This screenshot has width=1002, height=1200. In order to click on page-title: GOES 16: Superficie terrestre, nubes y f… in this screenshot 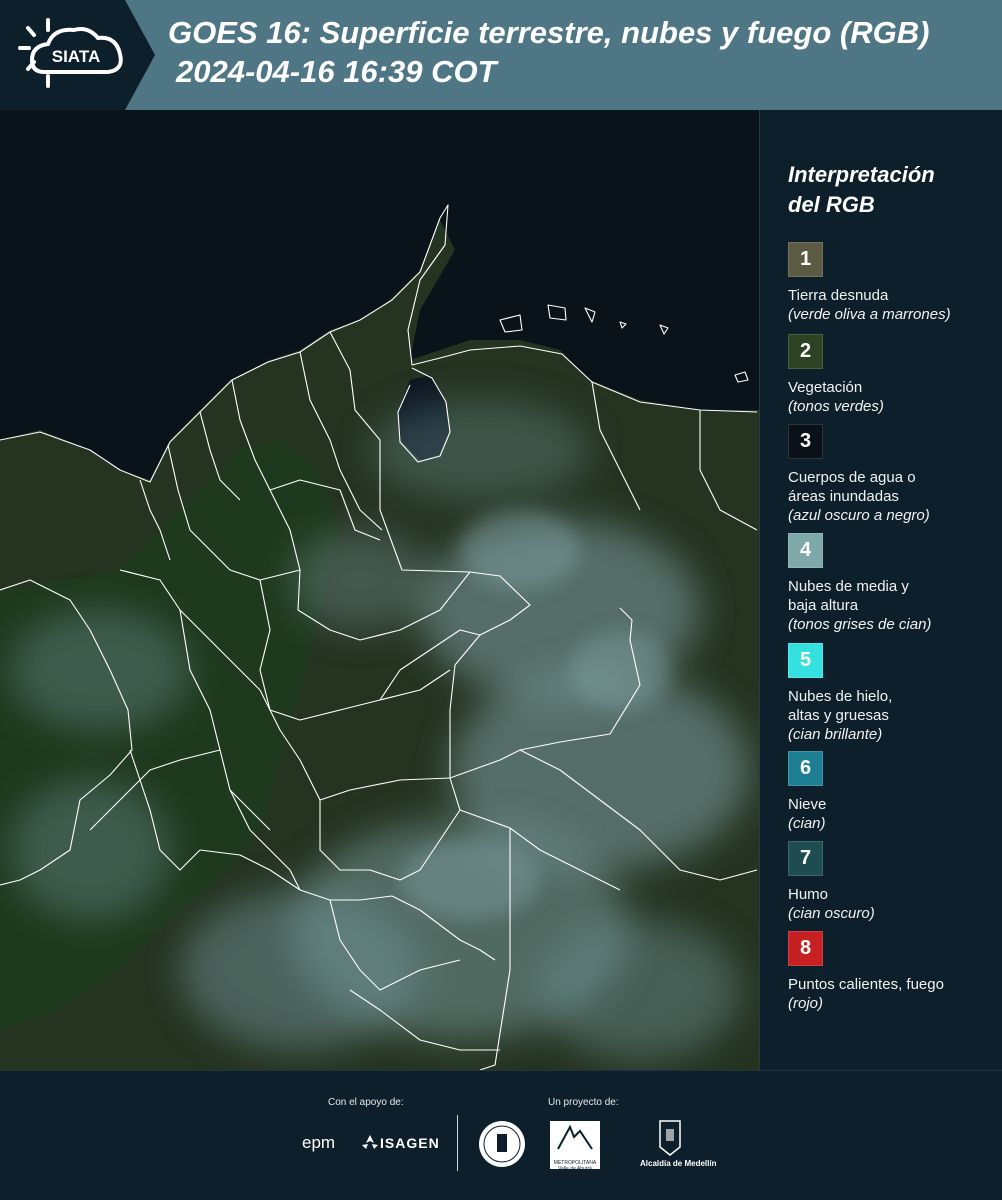, I will do `click(549, 32)`.